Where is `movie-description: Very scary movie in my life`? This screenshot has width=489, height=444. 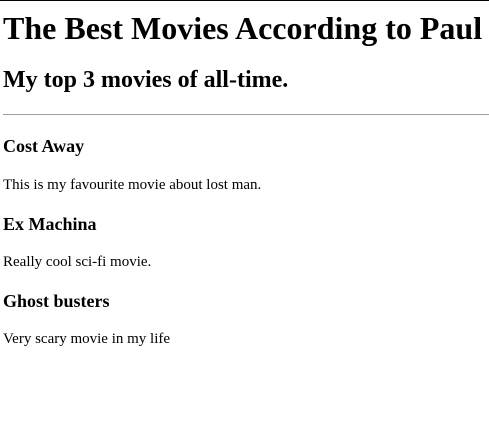 movie-description: Very scary movie in my life is located at coordinates (87, 339).